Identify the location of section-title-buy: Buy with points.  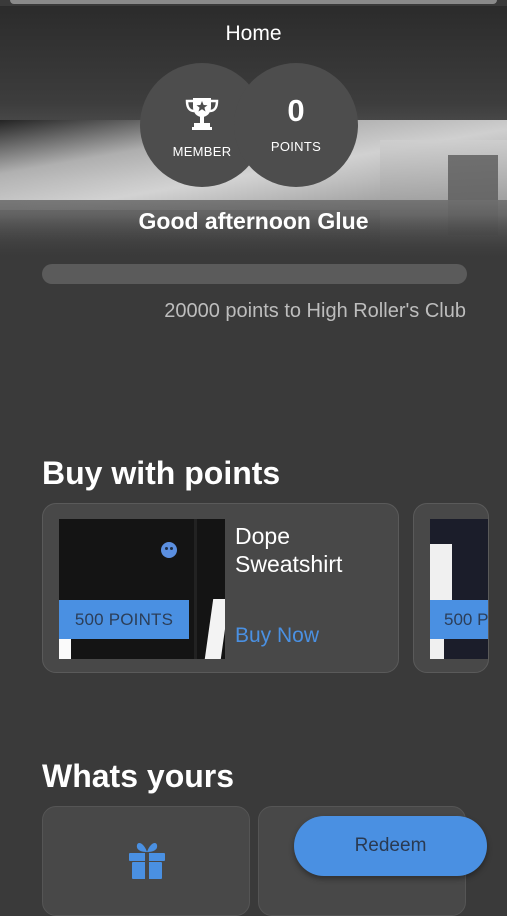
(161, 473).